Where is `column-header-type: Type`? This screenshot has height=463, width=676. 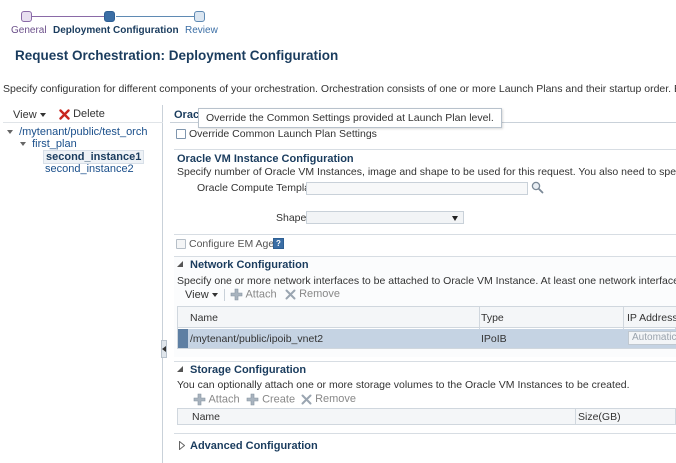
column-header-type: Type is located at coordinates (492, 318).